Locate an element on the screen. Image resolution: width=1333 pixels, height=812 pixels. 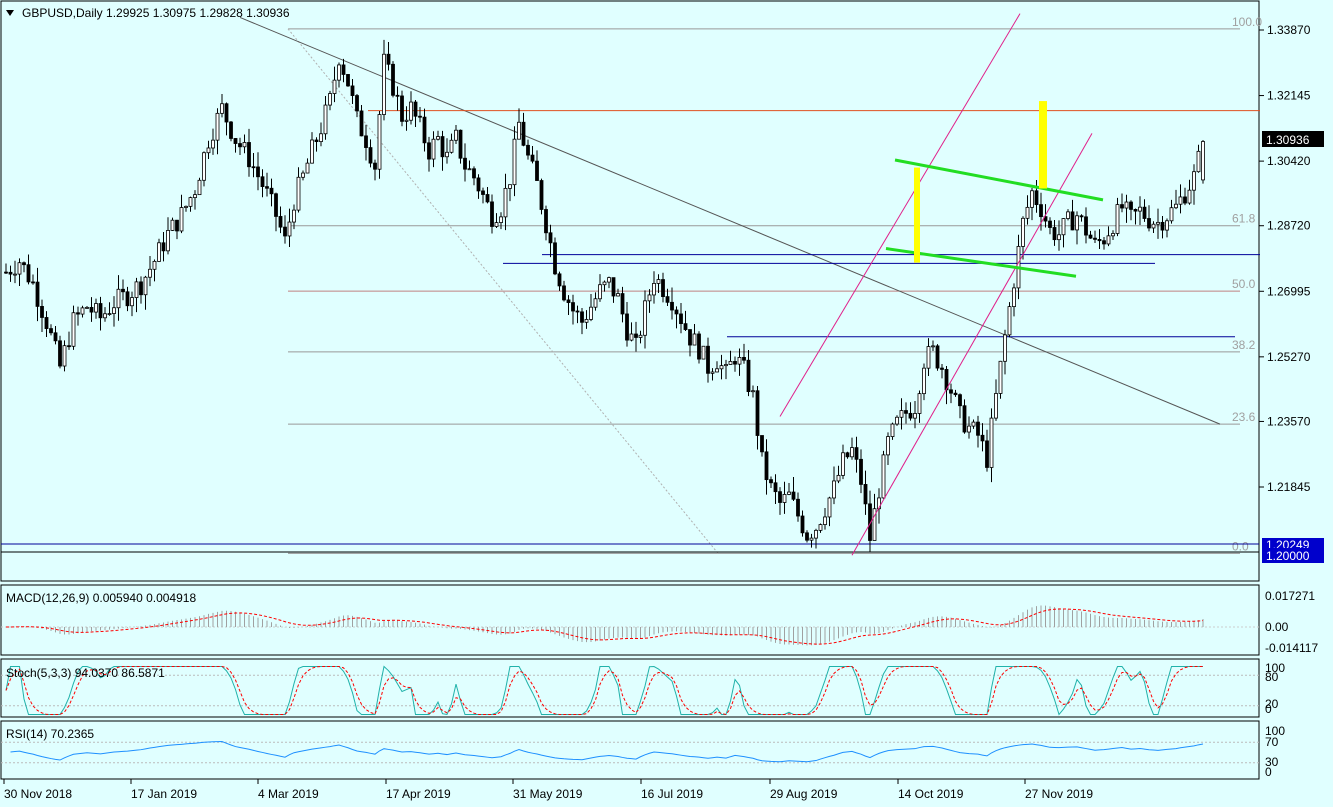
time-tick-label-2: 4 Mar 2019 is located at coordinates (288, 794).